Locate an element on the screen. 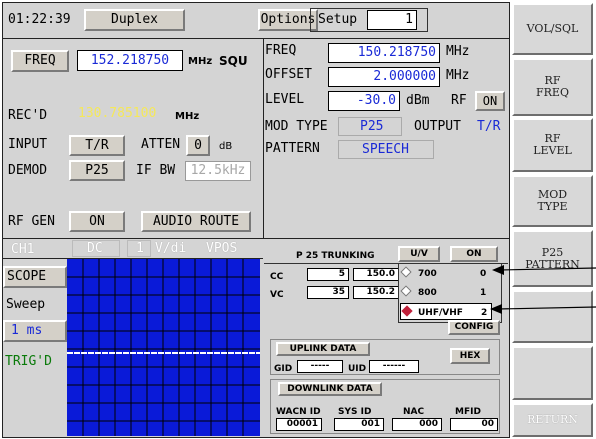 Image resolution: width=596 pixels, height=439 pixels. trunking-on-button: ON is located at coordinates (474, 254).